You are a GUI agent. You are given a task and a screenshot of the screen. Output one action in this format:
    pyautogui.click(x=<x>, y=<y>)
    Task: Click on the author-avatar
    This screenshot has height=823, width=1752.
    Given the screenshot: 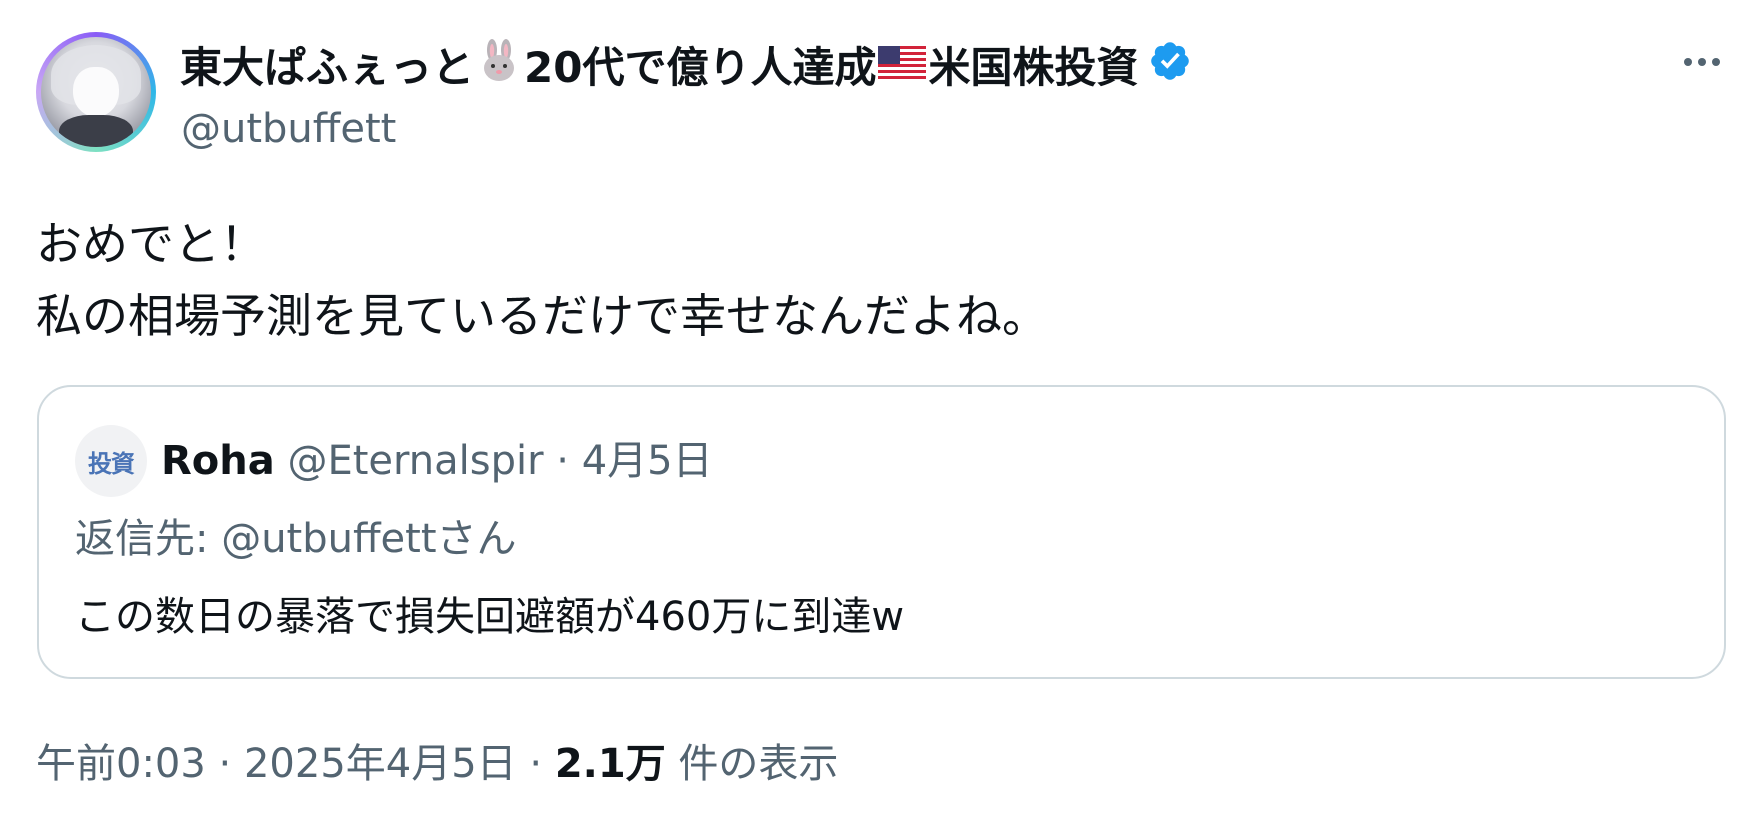 What is the action you would take?
    pyautogui.click(x=96, y=92)
    